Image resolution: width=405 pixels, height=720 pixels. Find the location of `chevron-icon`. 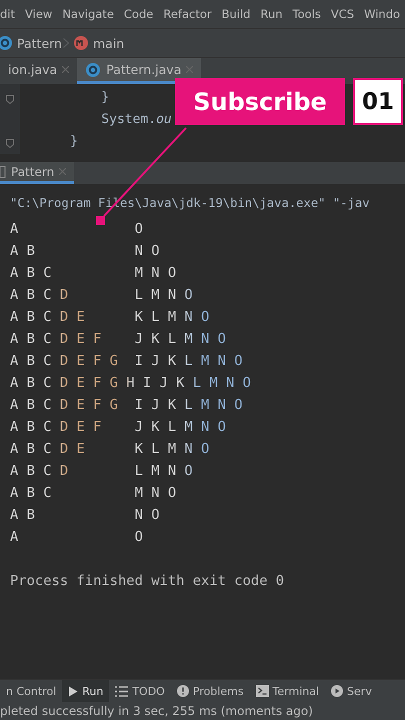

chevron-icon is located at coordinates (65, 43).